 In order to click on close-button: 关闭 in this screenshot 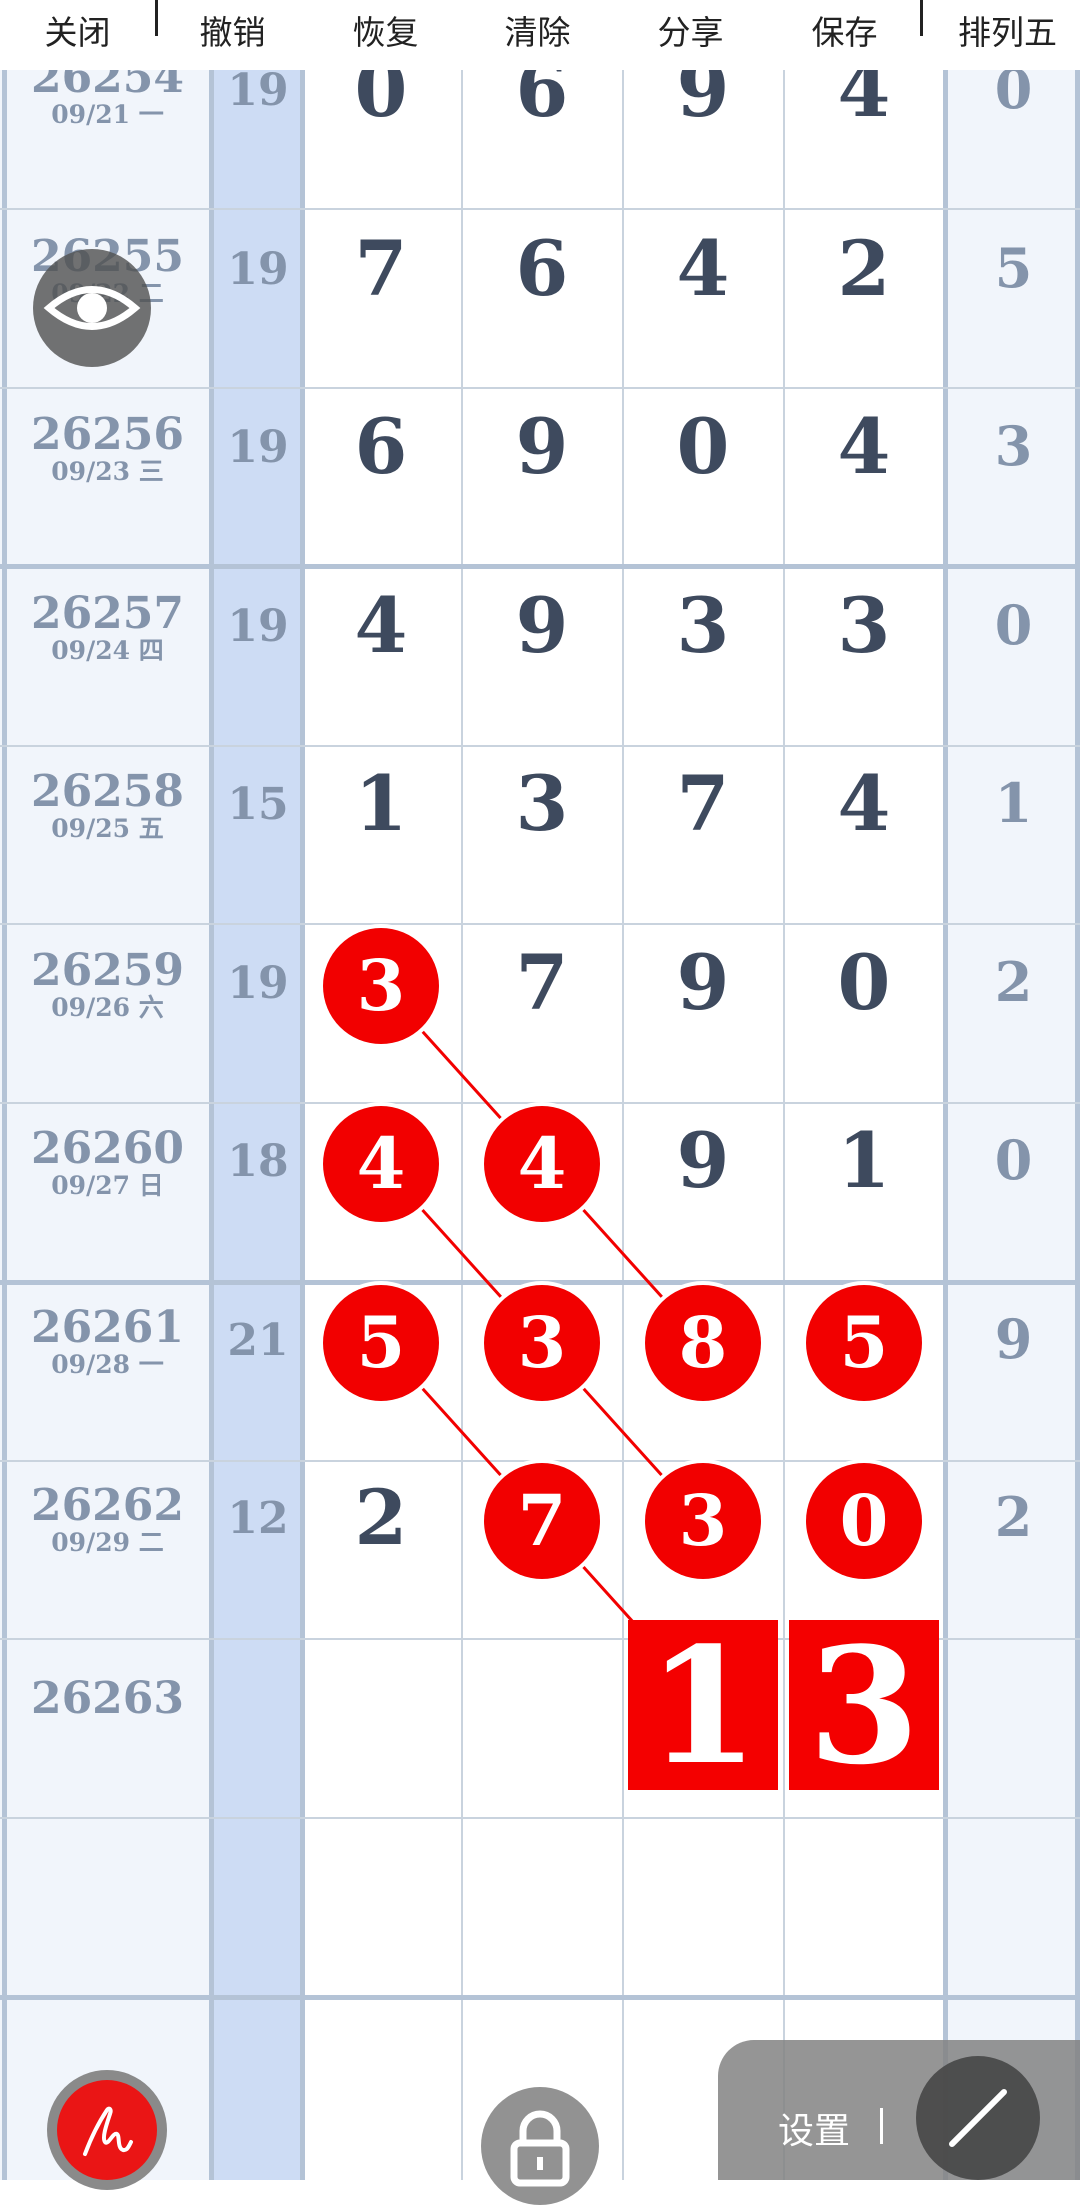, I will do `click(77, 35)`.